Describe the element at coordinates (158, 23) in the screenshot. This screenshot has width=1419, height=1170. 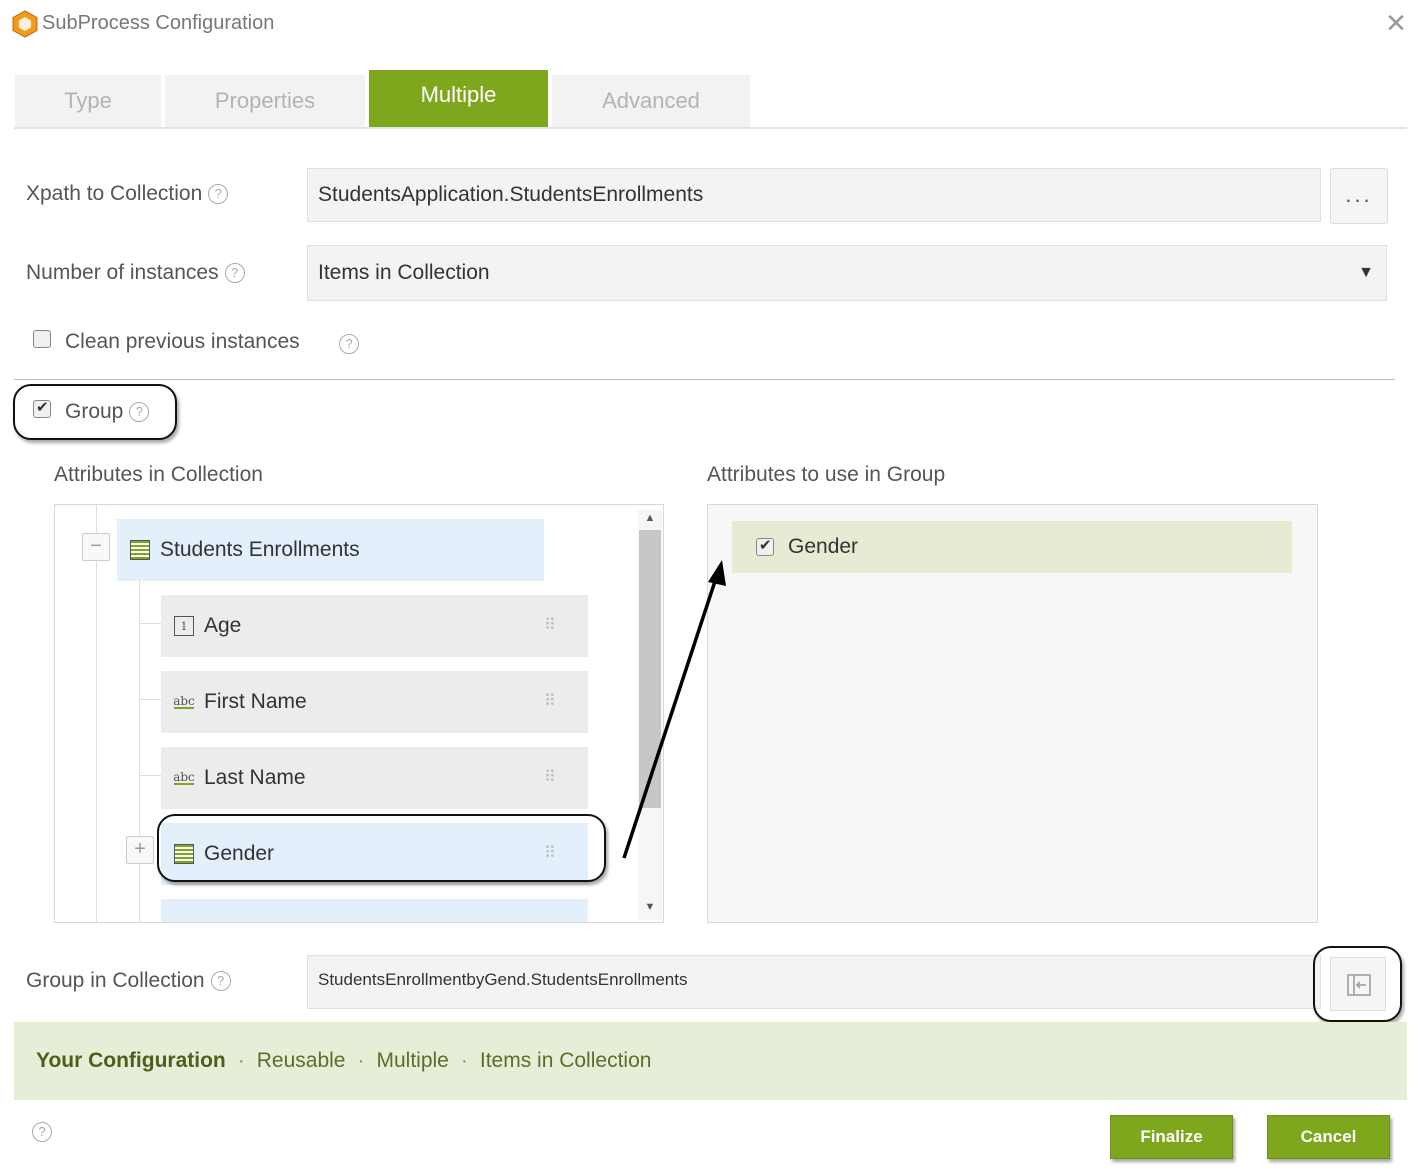
I see `window-title: SubProcess Configuration` at that location.